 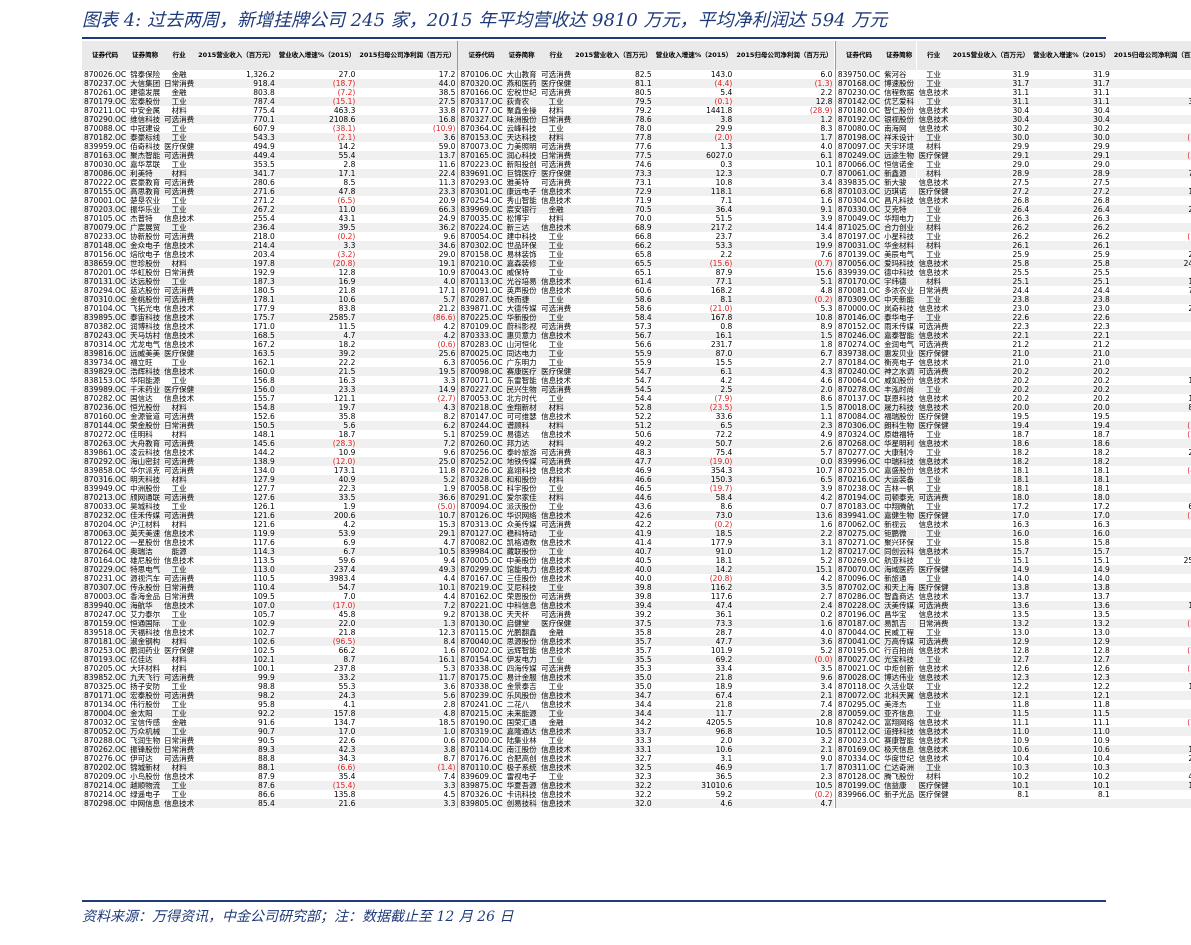 What do you see at coordinates (859, 55) in the screenshot?
I see `header-stock-code: 证券代码` at bounding box center [859, 55].